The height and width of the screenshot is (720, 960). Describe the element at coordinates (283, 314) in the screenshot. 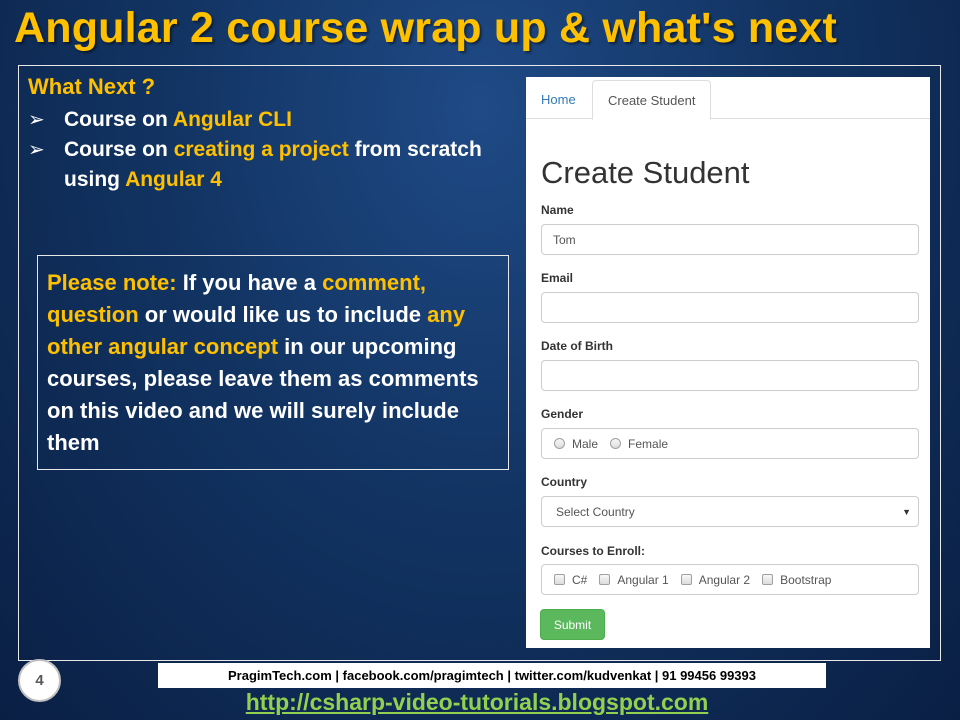

I see `note-text: or would like us to include` at that location.